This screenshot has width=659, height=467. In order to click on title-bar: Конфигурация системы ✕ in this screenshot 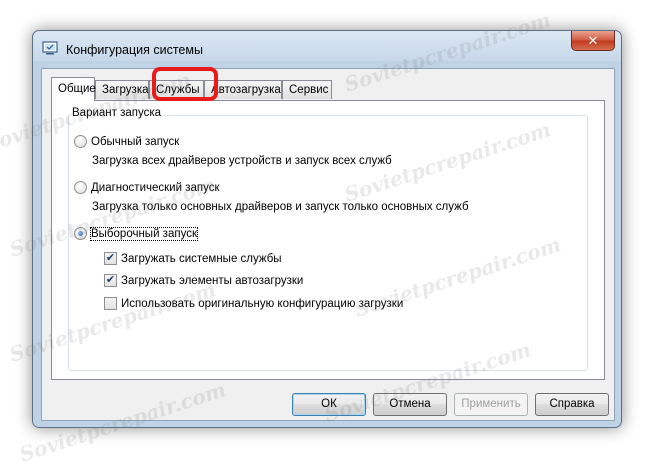, I will do `click(327, 47)`.